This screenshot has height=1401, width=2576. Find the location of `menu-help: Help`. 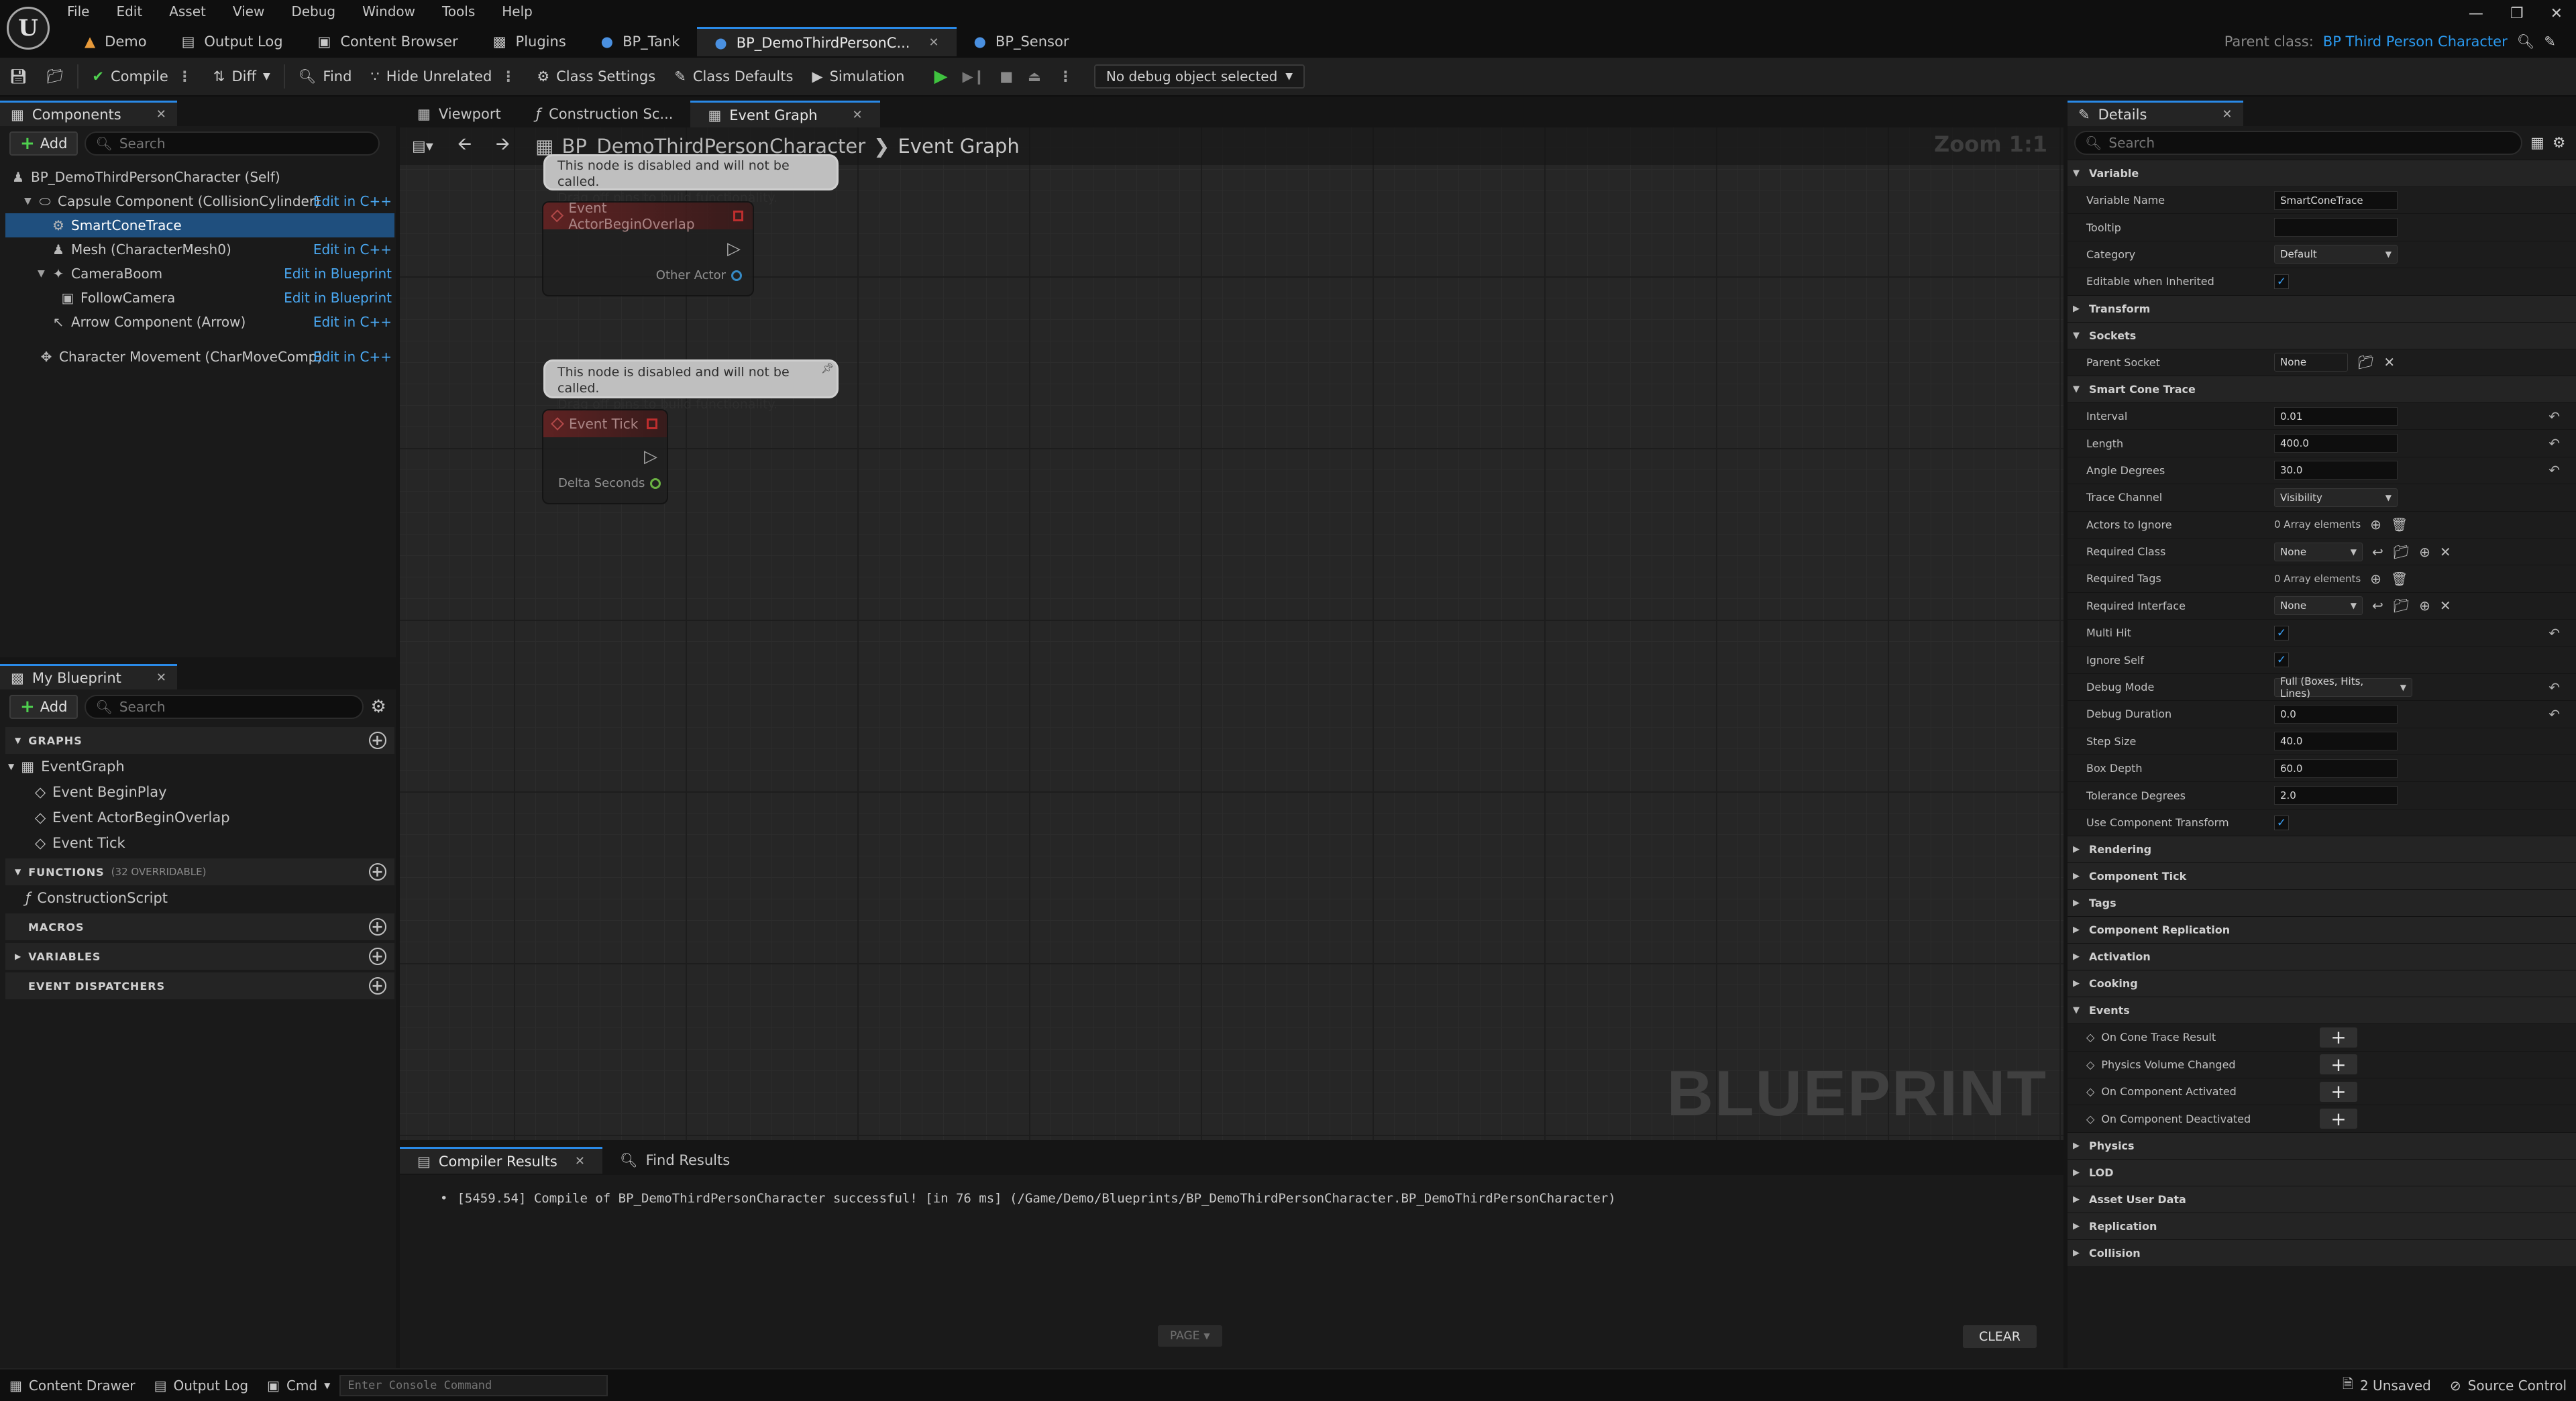

menu-help: Help is located at coordinates (517, 11).